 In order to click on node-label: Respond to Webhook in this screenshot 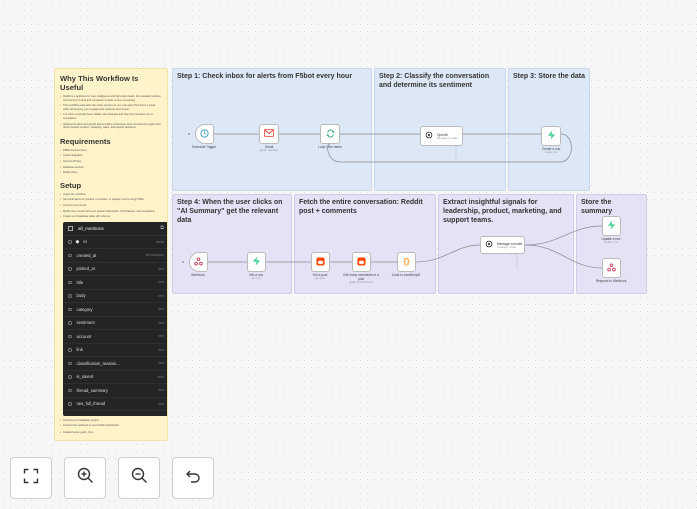, I will do `click(611, 281)`.